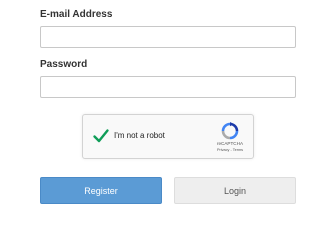  I want to click on email-label: E-mail Address, so click(76, 14).